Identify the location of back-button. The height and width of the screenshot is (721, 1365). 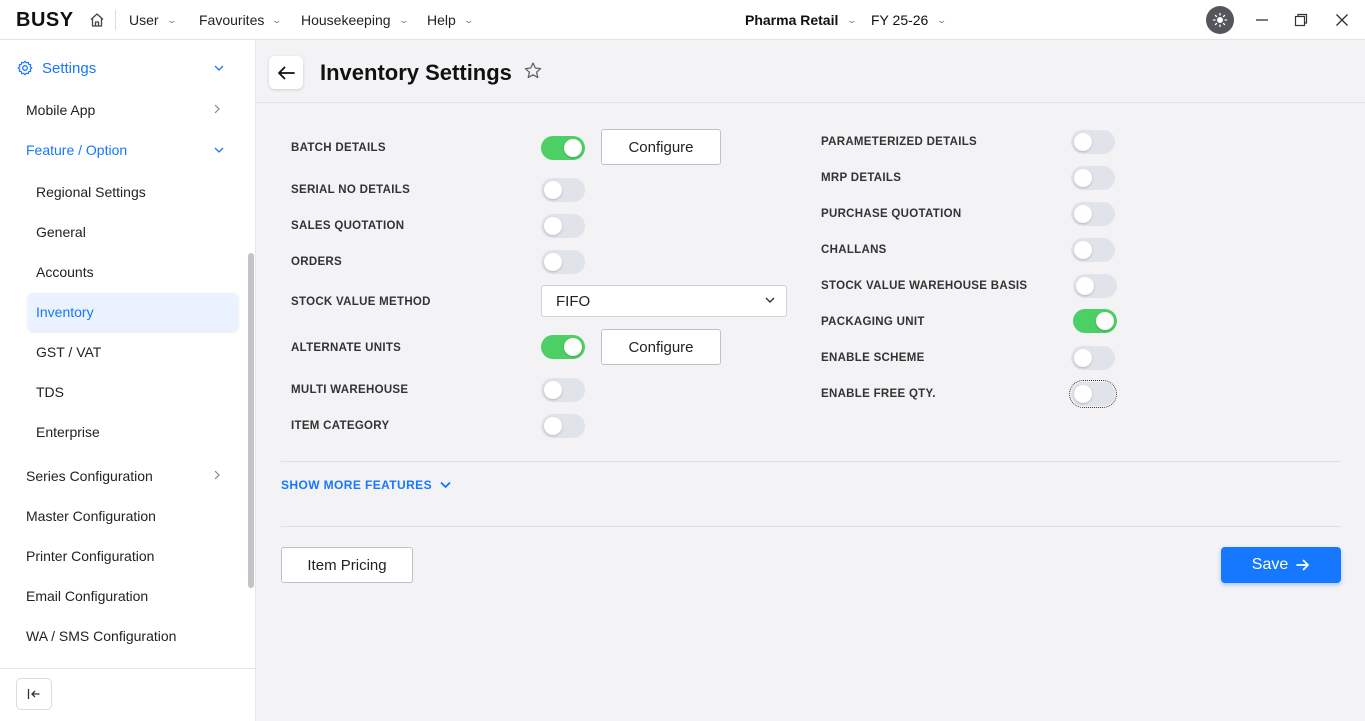
(286, 72).